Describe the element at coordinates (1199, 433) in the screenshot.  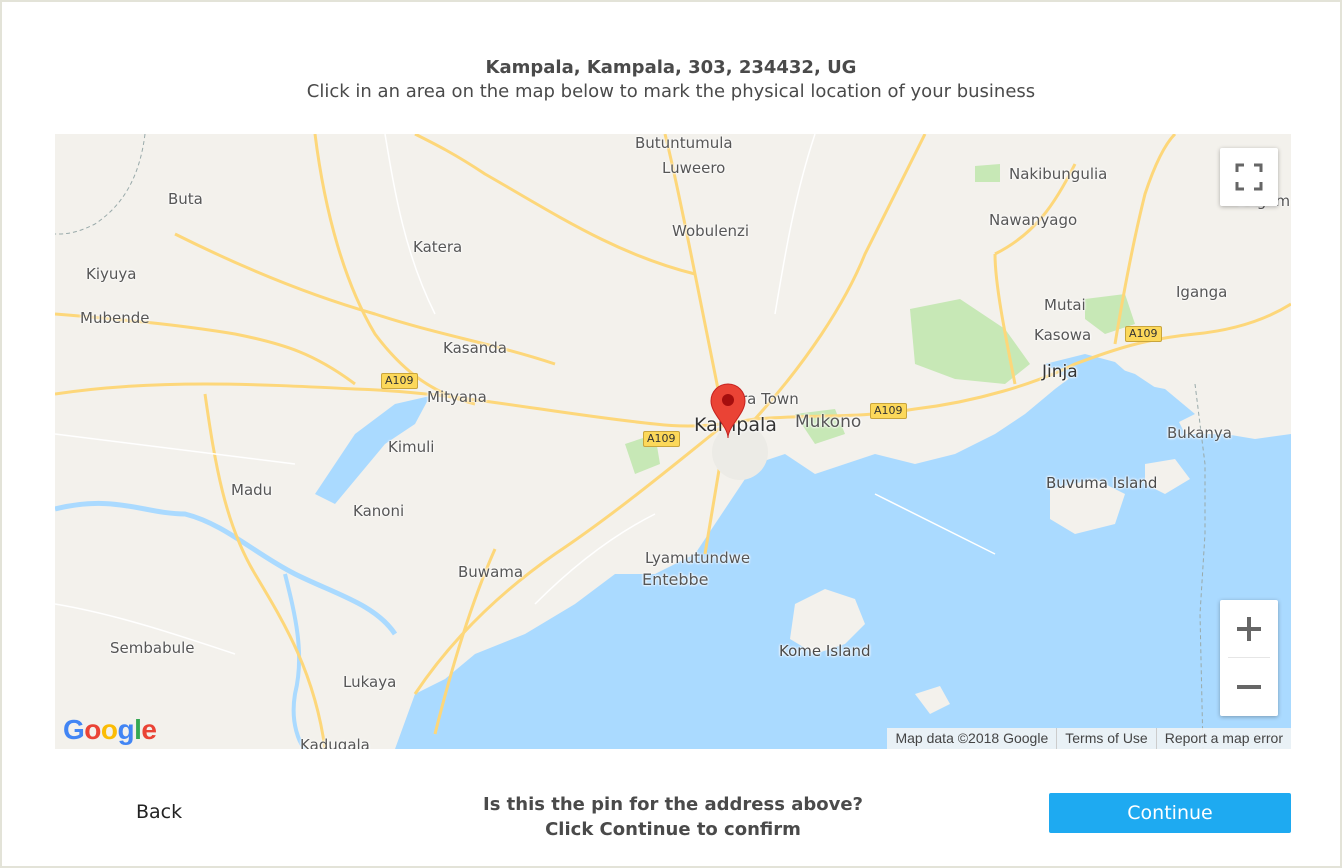
I see `place-bukanya: Bukanya` at that location.